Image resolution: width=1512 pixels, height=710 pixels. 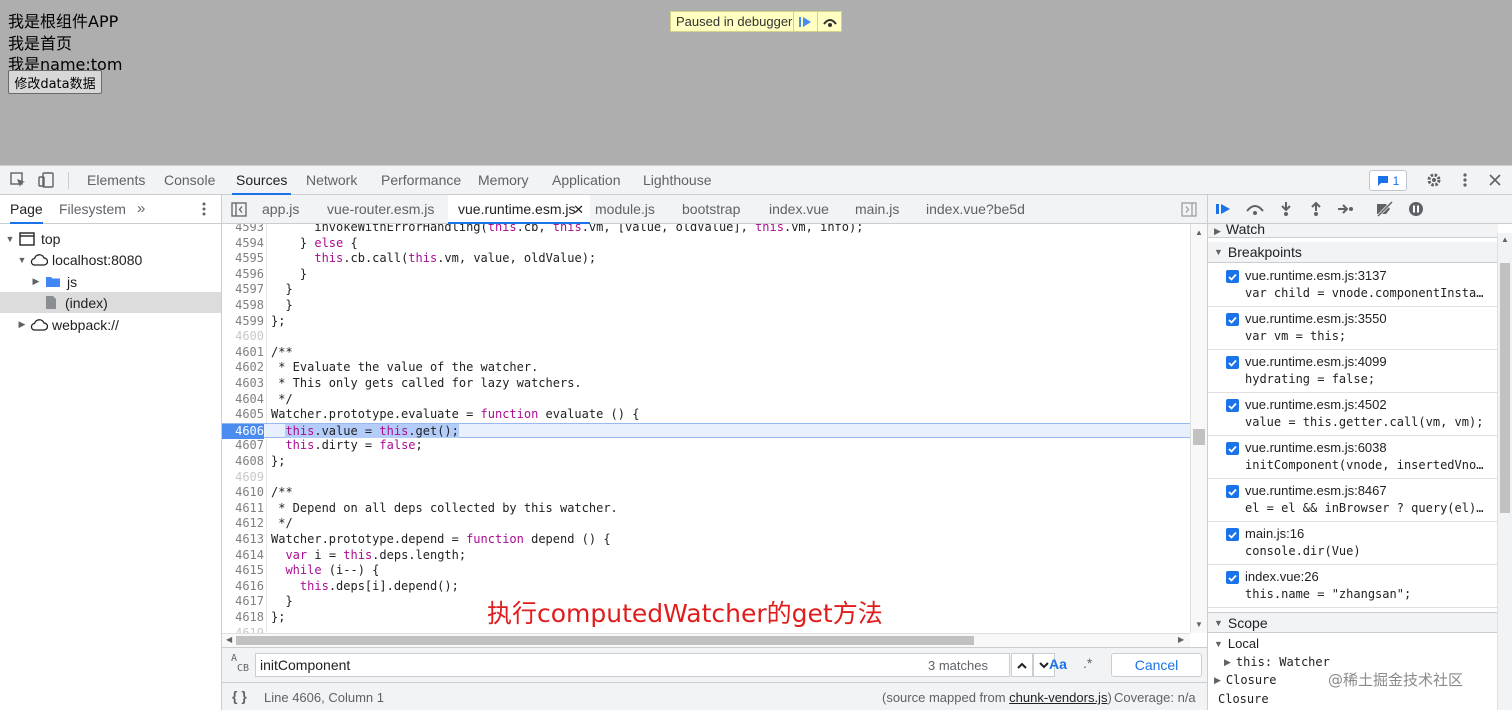 I want to click on vertical-scrollbar: ▲ ▼, so click(x=1198, y=428).